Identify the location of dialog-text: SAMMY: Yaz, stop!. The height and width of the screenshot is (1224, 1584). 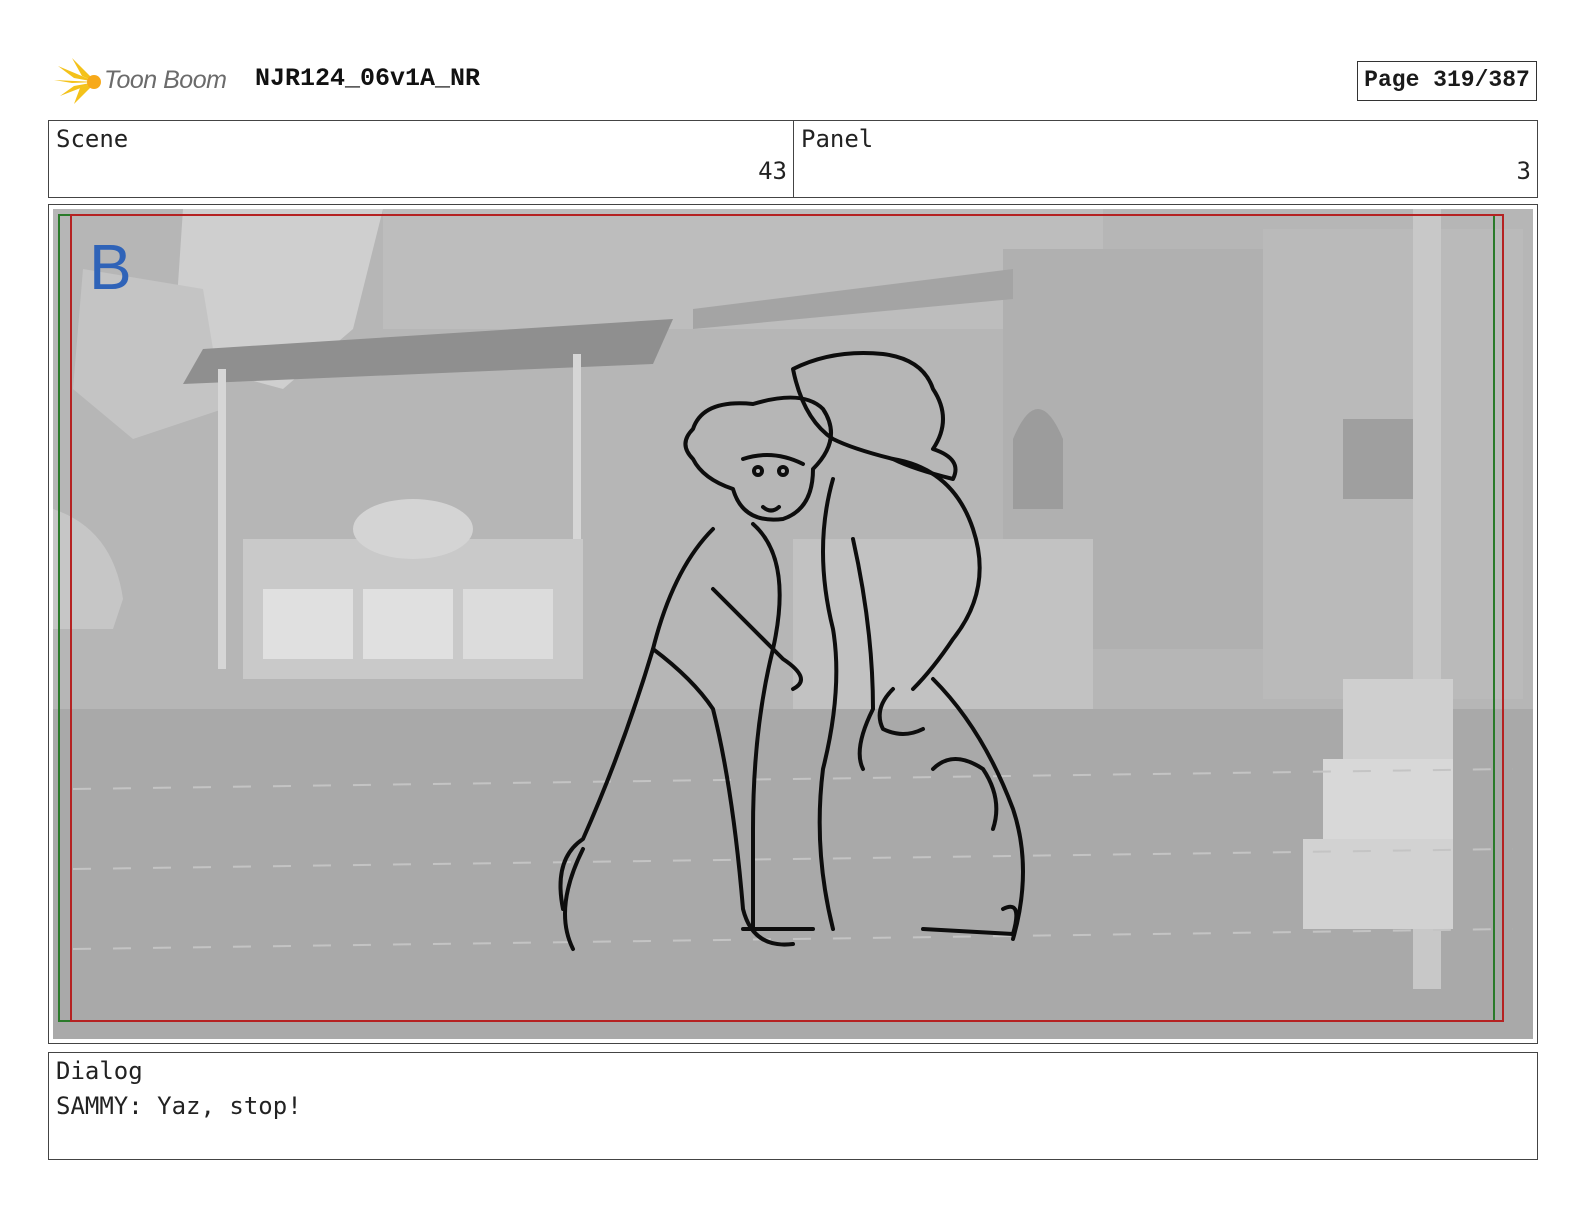
(179, 1106).